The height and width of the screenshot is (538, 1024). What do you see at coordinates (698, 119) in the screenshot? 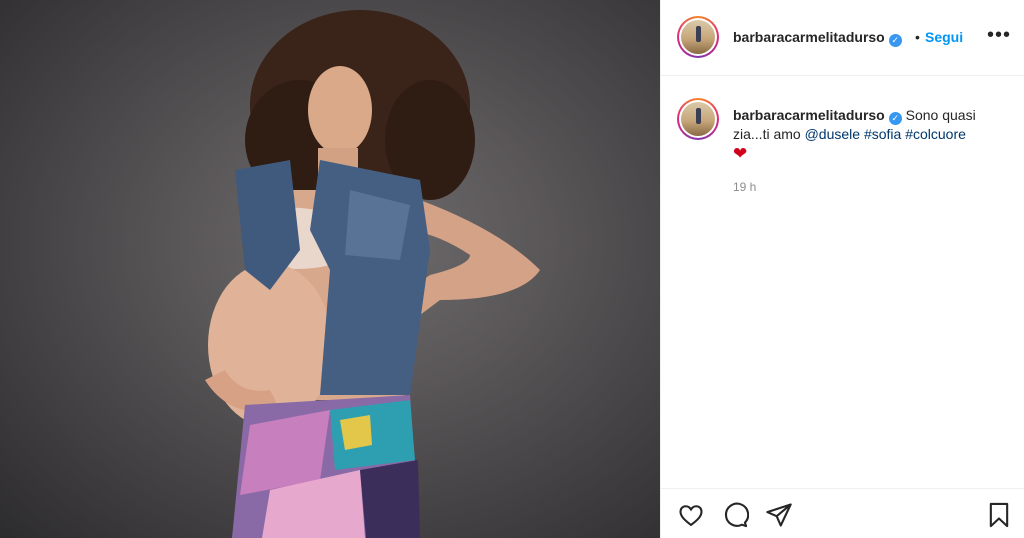
I see `caption-avatar` at bounding box center [698, 119].